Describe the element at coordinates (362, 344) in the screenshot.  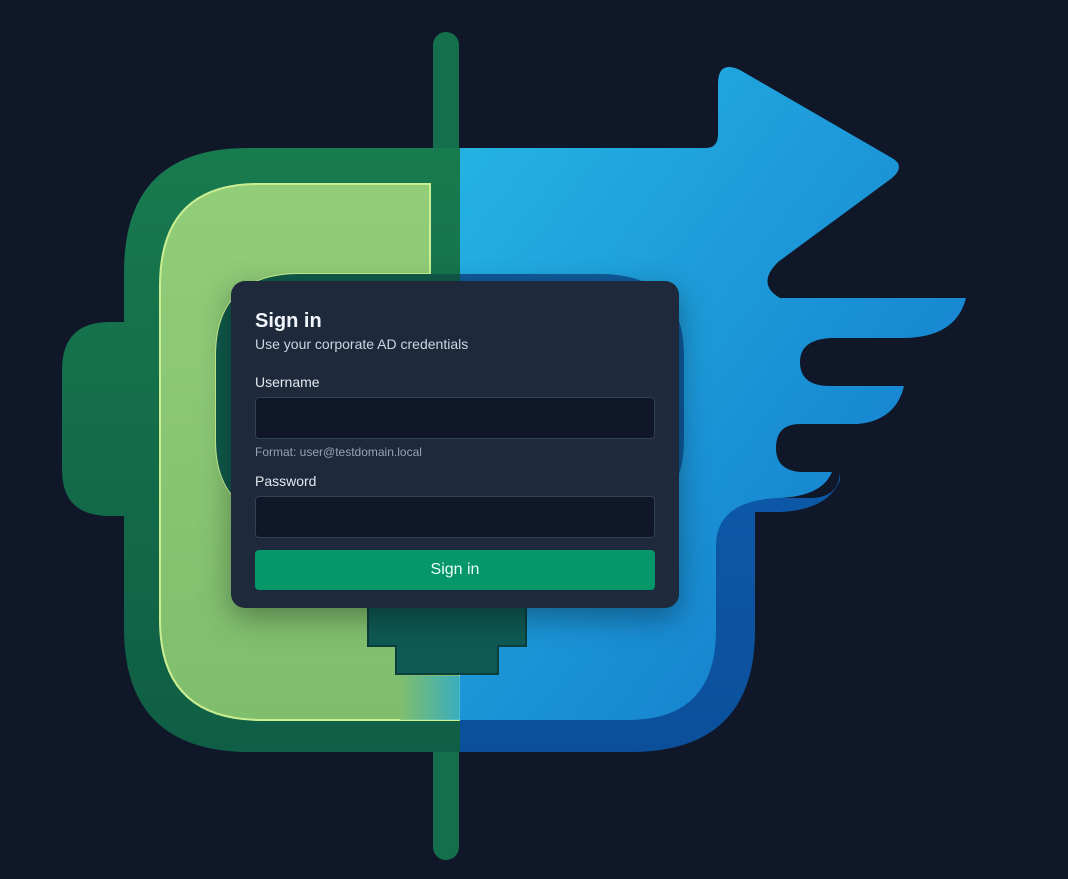
I see `card-subtitle: Use your corporate AD credentials` at that location.